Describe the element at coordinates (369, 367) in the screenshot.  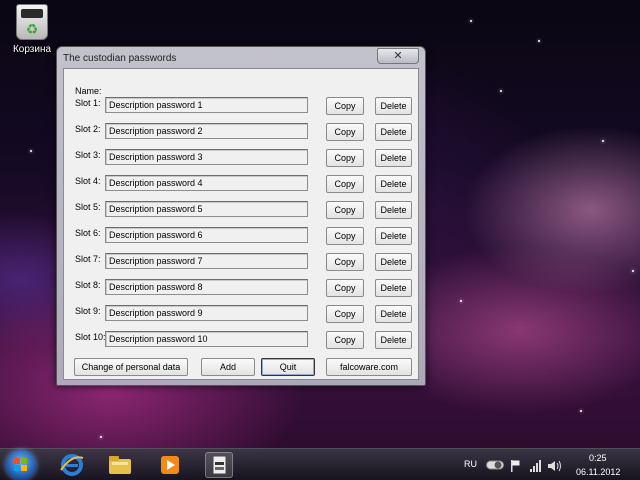
I see `falcoware-link-button: falcoware.com` at that location.